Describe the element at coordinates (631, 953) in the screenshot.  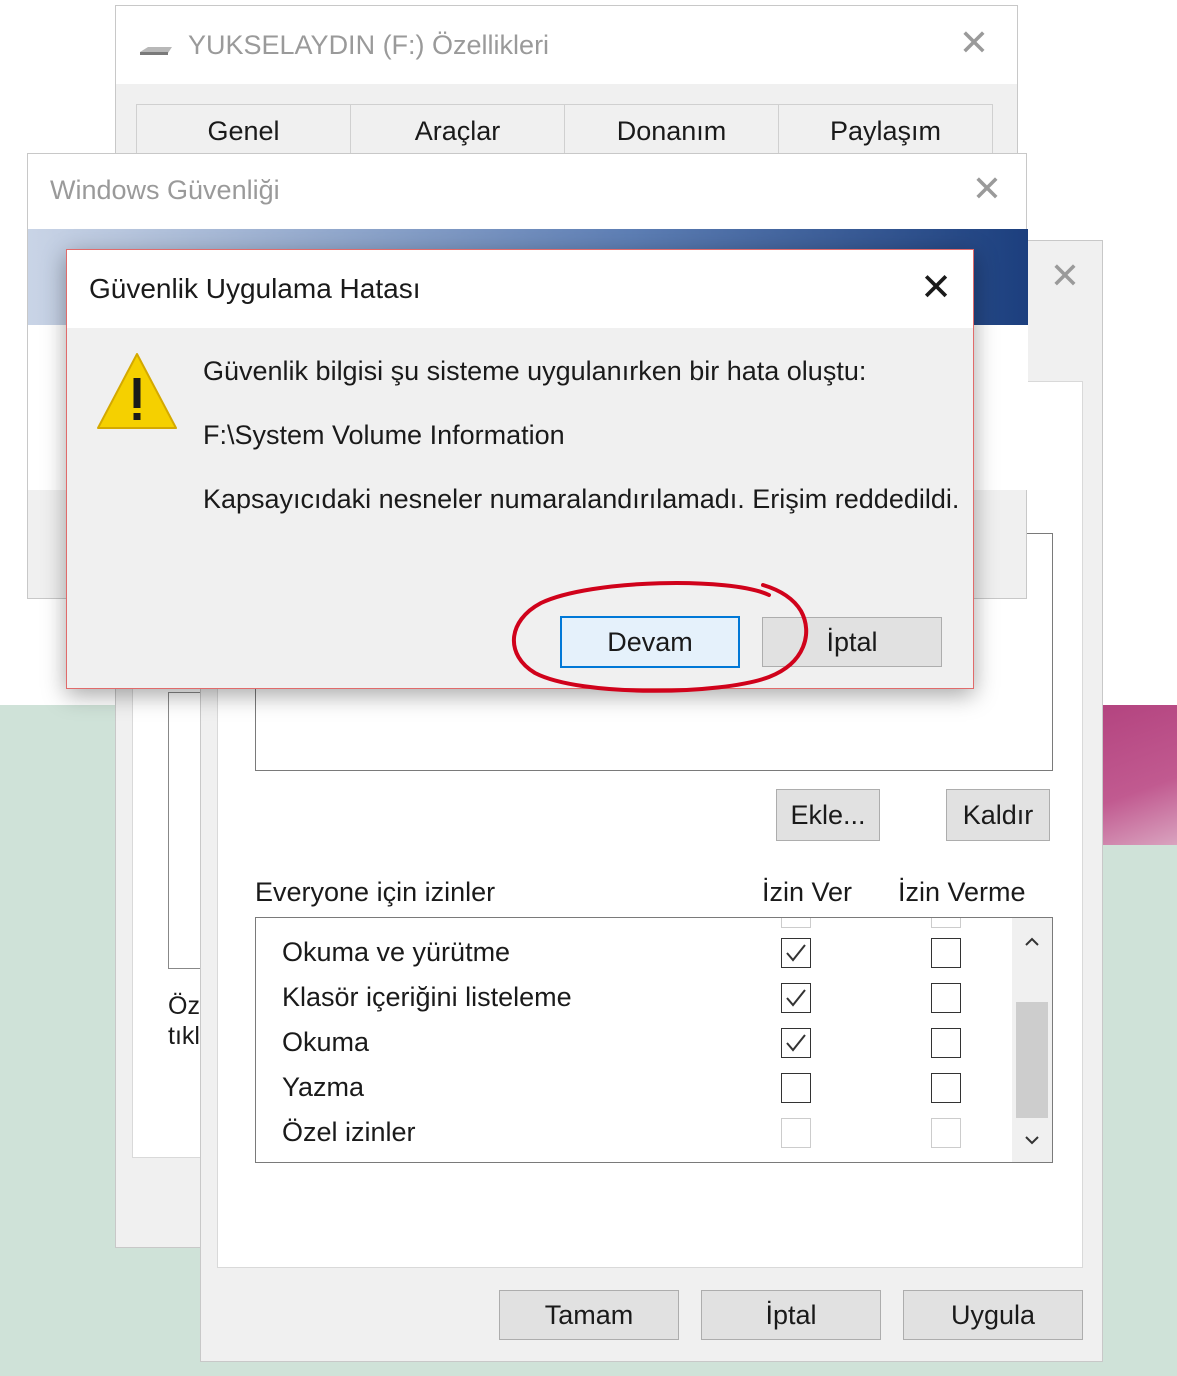
I see `permission-row: Okuma ve yürütme` at that location.